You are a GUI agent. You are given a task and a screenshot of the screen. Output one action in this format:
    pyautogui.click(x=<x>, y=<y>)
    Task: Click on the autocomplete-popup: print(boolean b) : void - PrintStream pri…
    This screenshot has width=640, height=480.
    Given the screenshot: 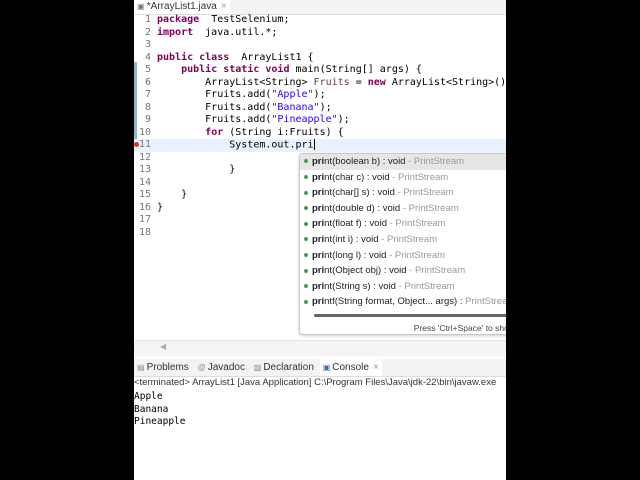 What is the action you would take?
    pyautogui.click(x=402, y=244)
    